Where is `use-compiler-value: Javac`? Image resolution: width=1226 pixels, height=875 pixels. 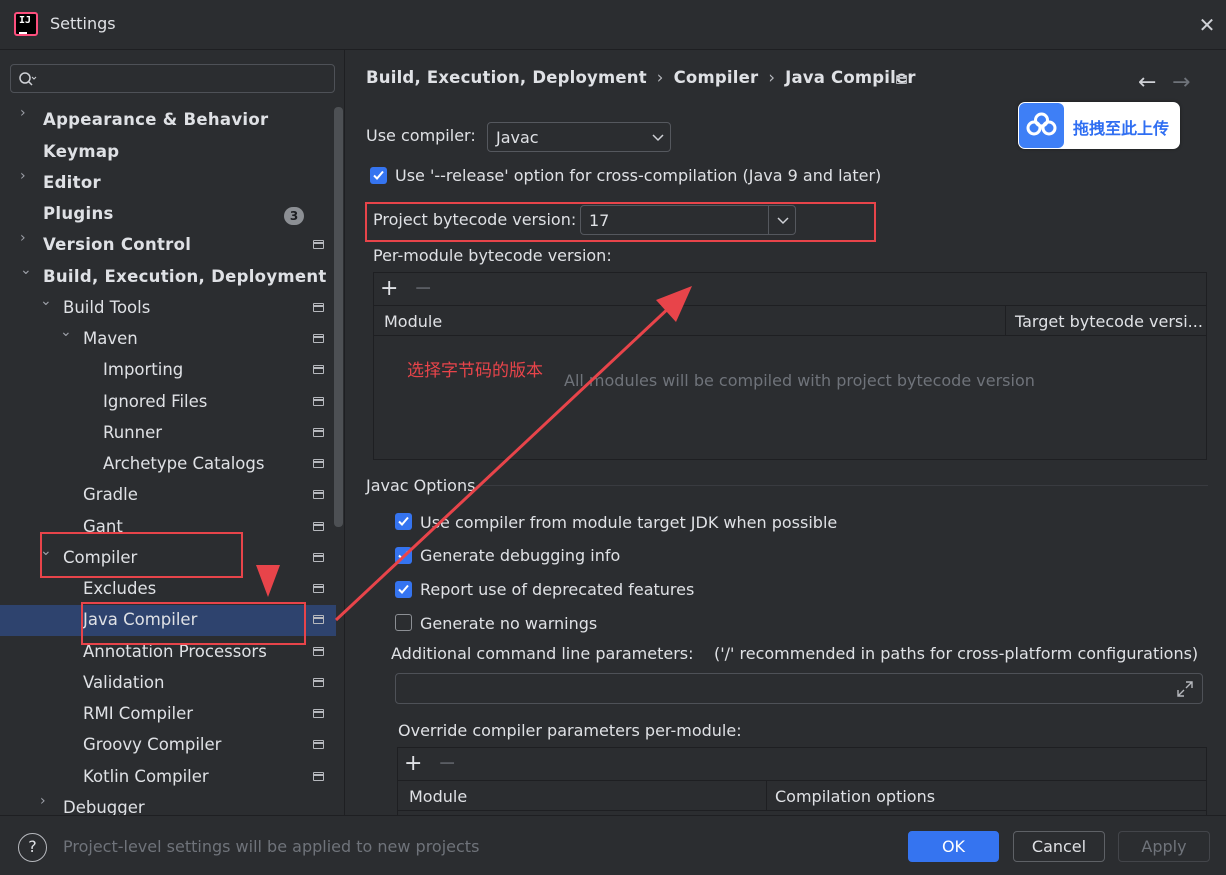 use-compiler-value: Javac is located at coordinates (517, 137).